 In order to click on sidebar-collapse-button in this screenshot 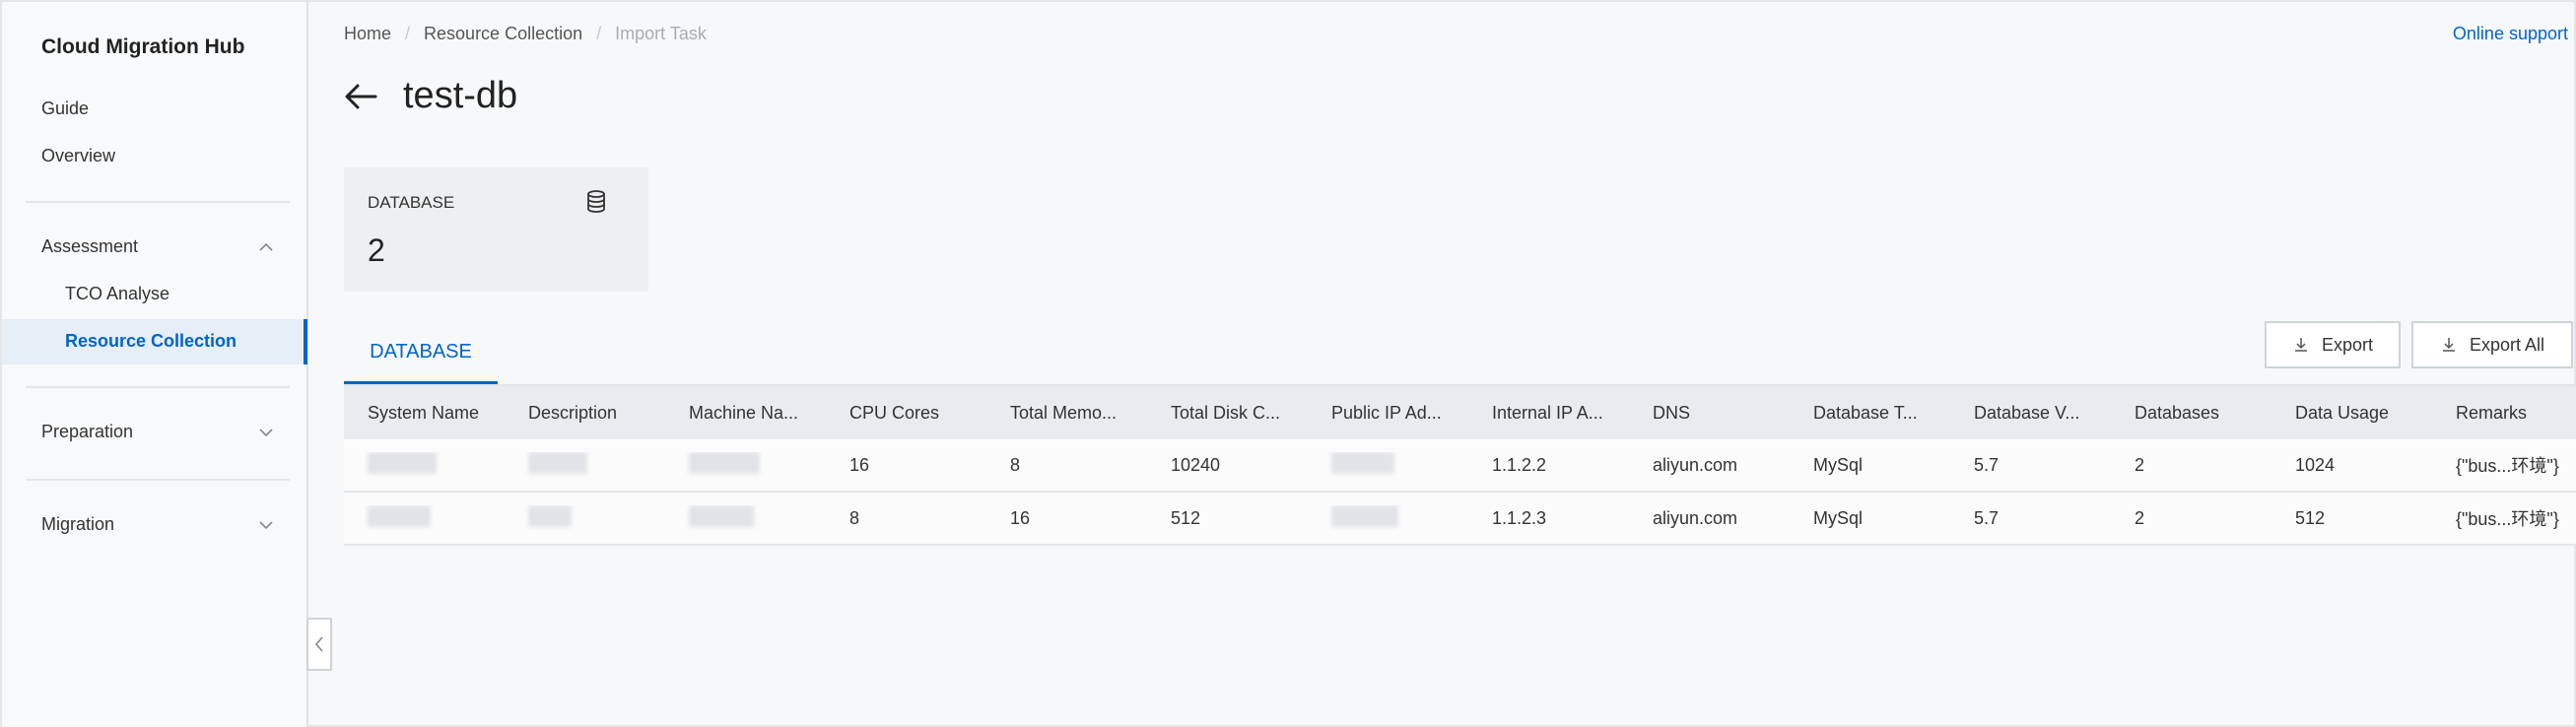, I will do `click(319, 644)`.